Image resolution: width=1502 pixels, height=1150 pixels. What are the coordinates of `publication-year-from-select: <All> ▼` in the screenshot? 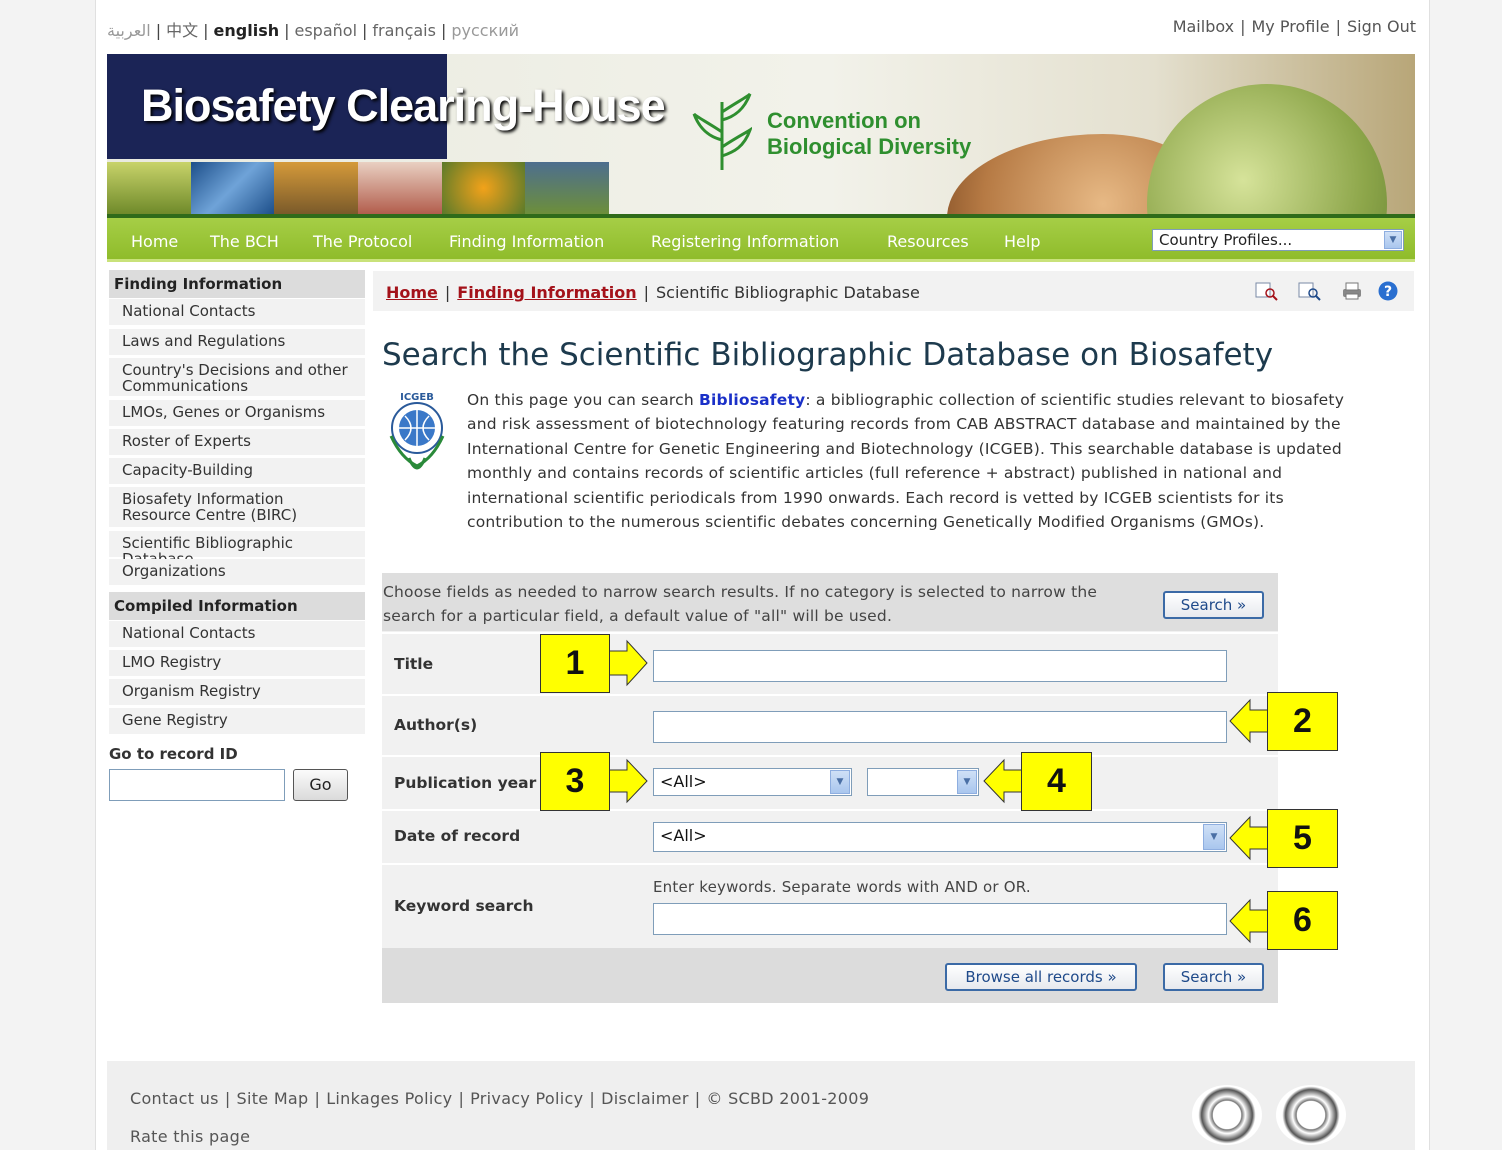 It's located at (752, 782).